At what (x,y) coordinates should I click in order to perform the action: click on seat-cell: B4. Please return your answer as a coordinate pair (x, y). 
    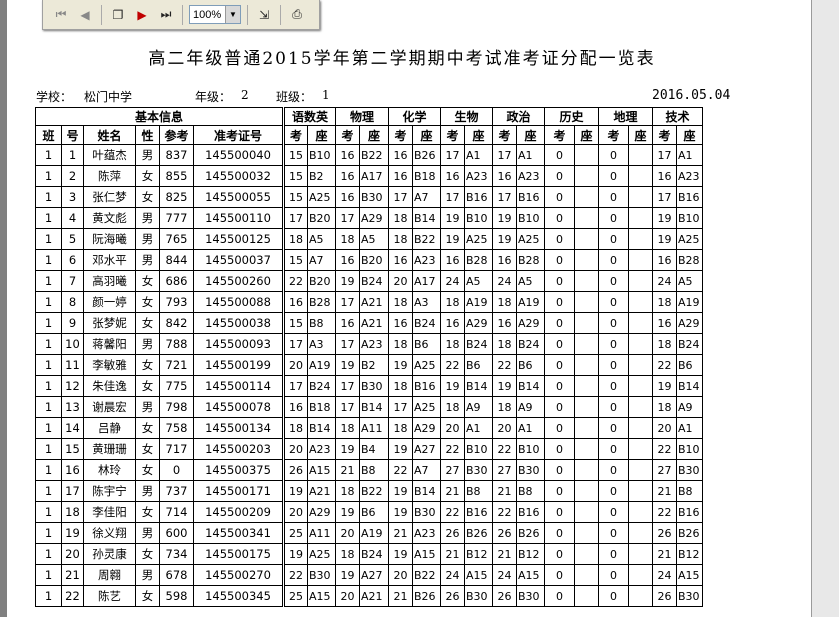
    Looking at the image, I should click on (374, 449).